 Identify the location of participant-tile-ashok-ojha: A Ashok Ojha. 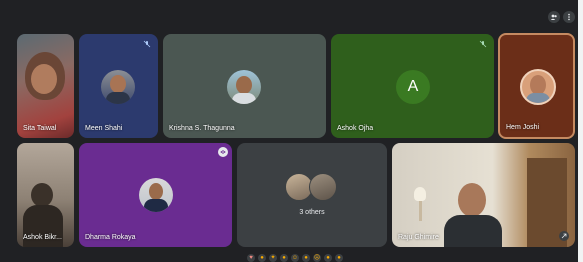
(412, 86).